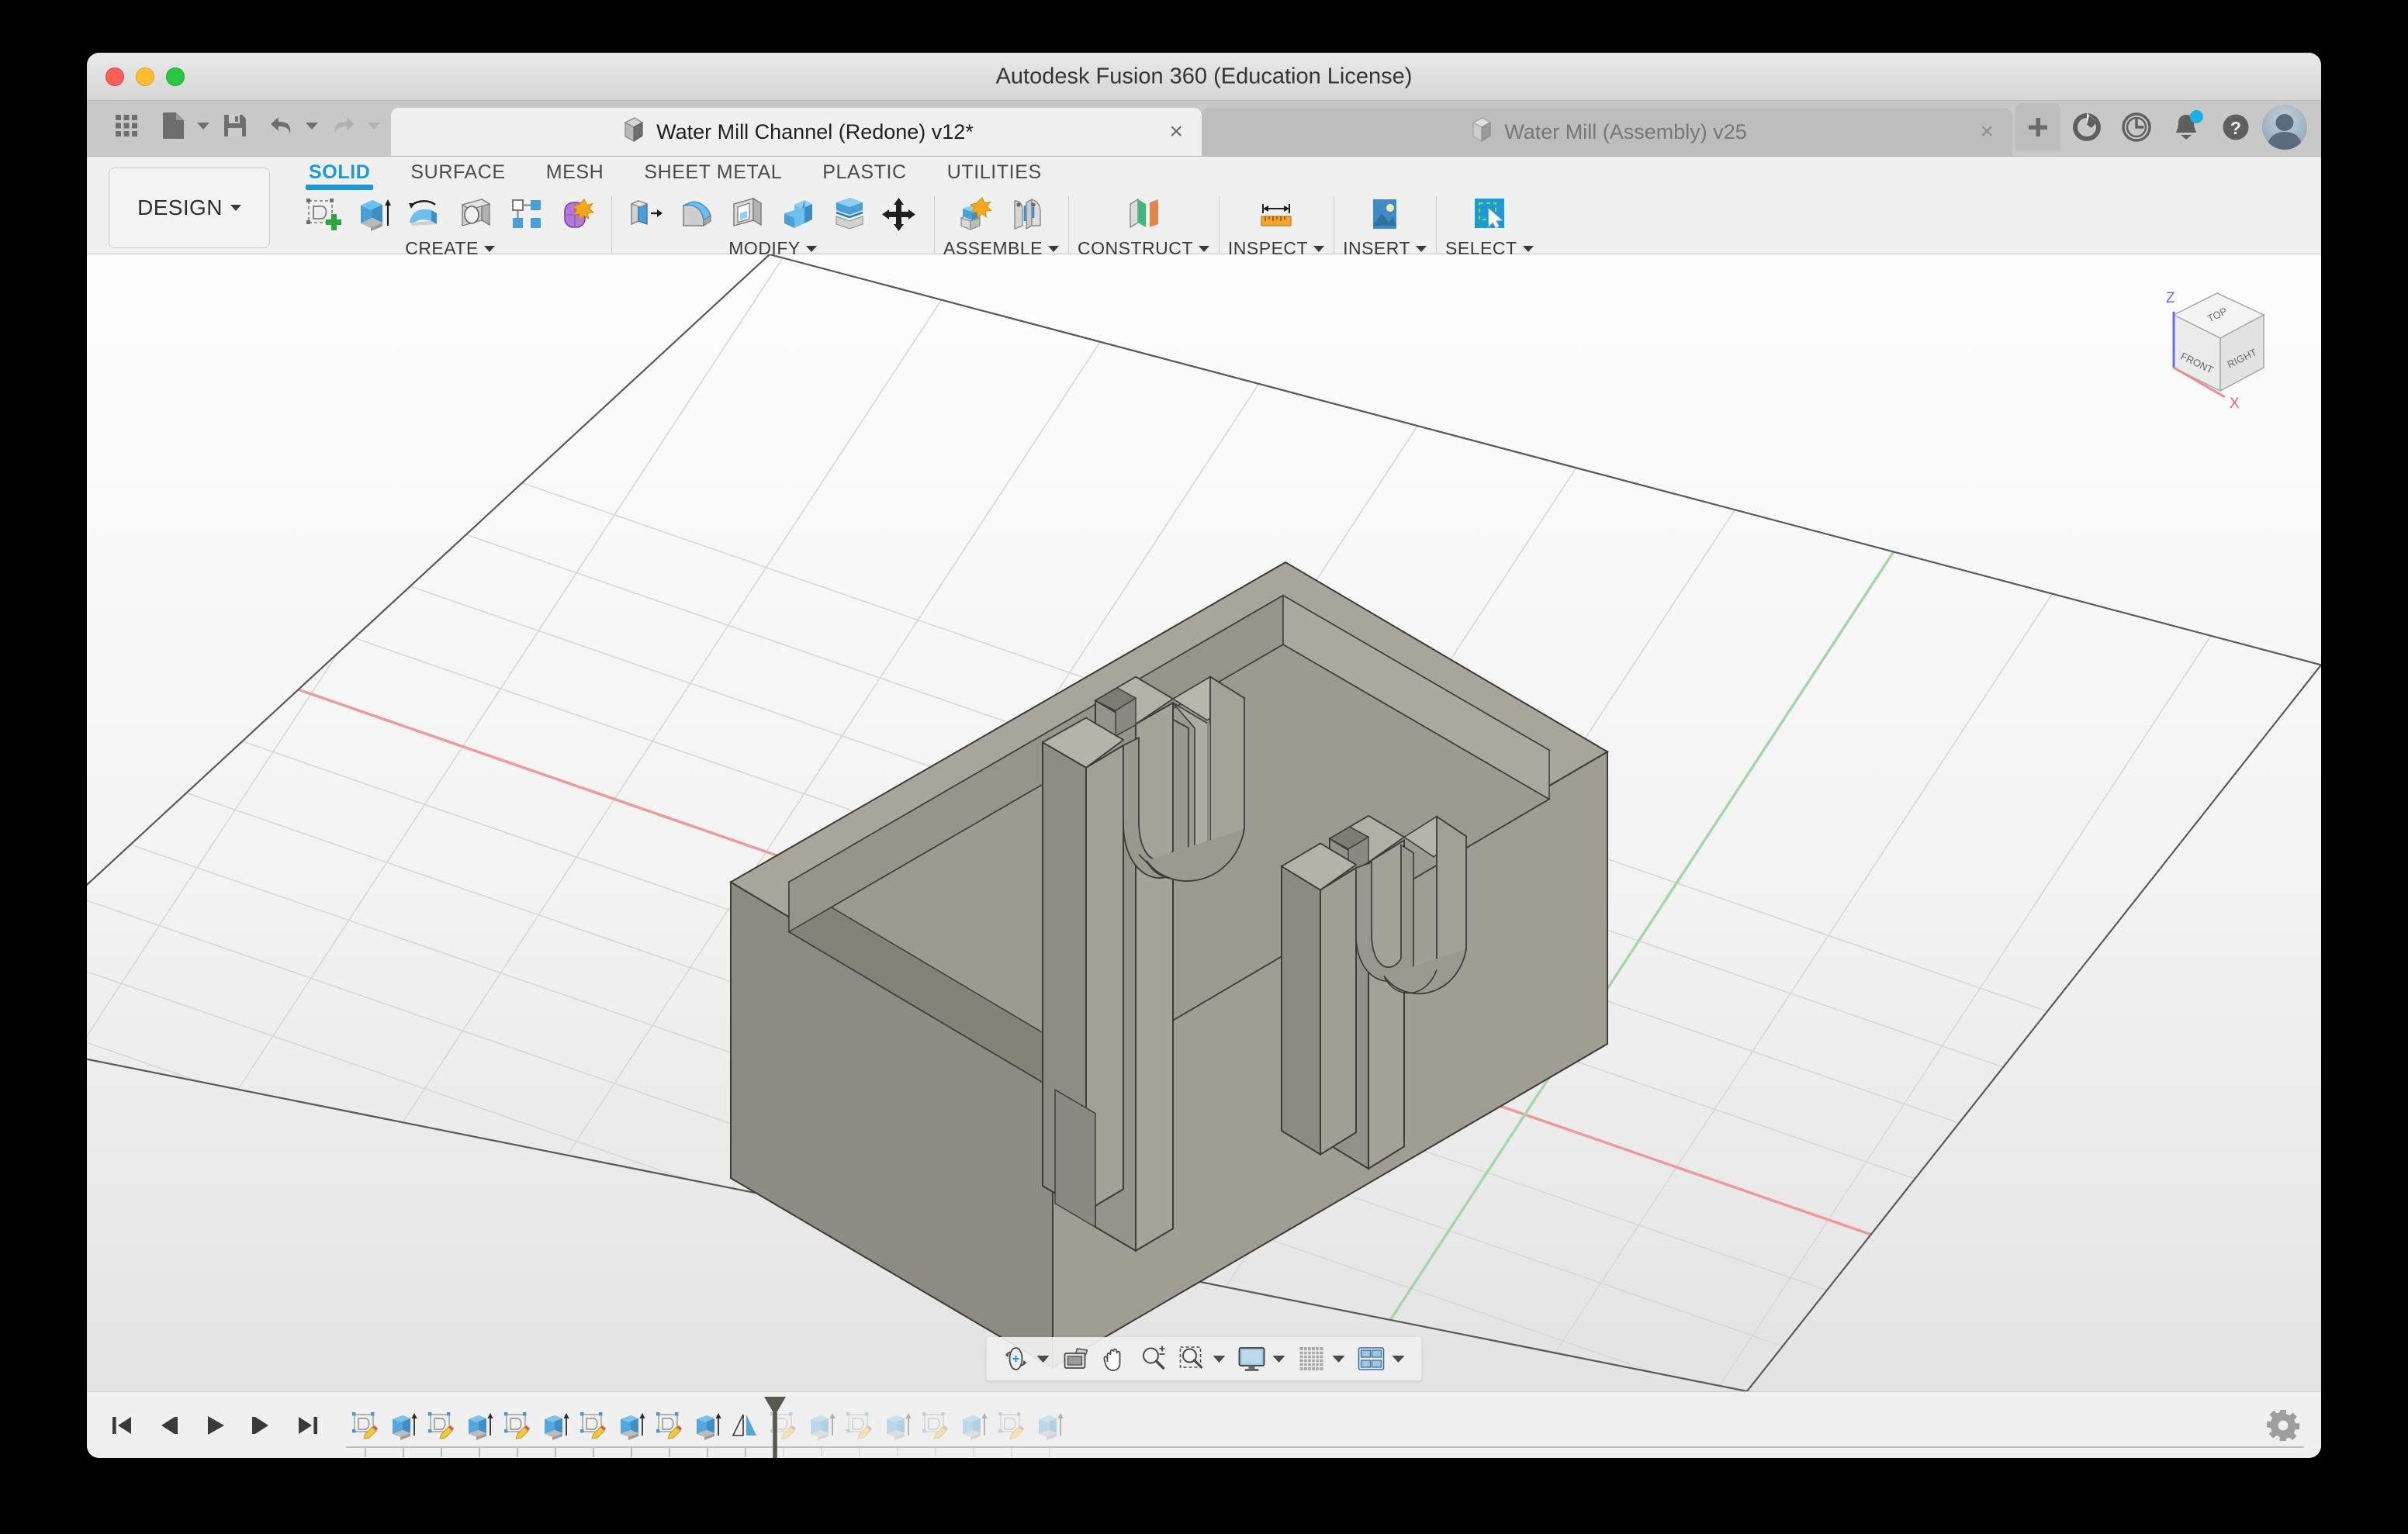 The image size is (2408, 1534). What do you see at coordinates (1219, 1359) in the screenshot?
I see `zoom-caret-icon` at bounding box center [1219, 1359].